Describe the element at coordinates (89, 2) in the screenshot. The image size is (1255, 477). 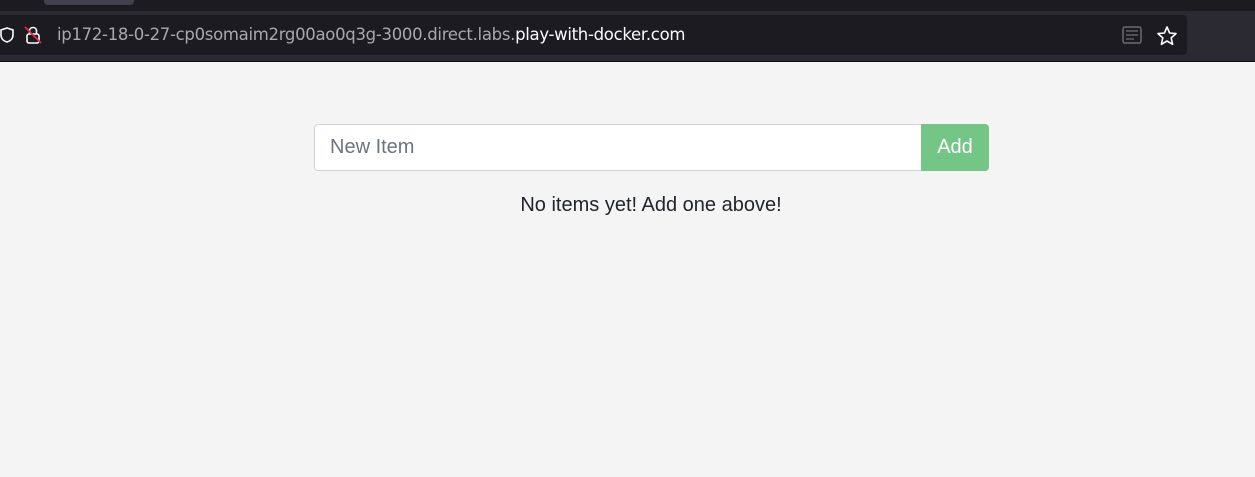
I see `active-tab` at that location.